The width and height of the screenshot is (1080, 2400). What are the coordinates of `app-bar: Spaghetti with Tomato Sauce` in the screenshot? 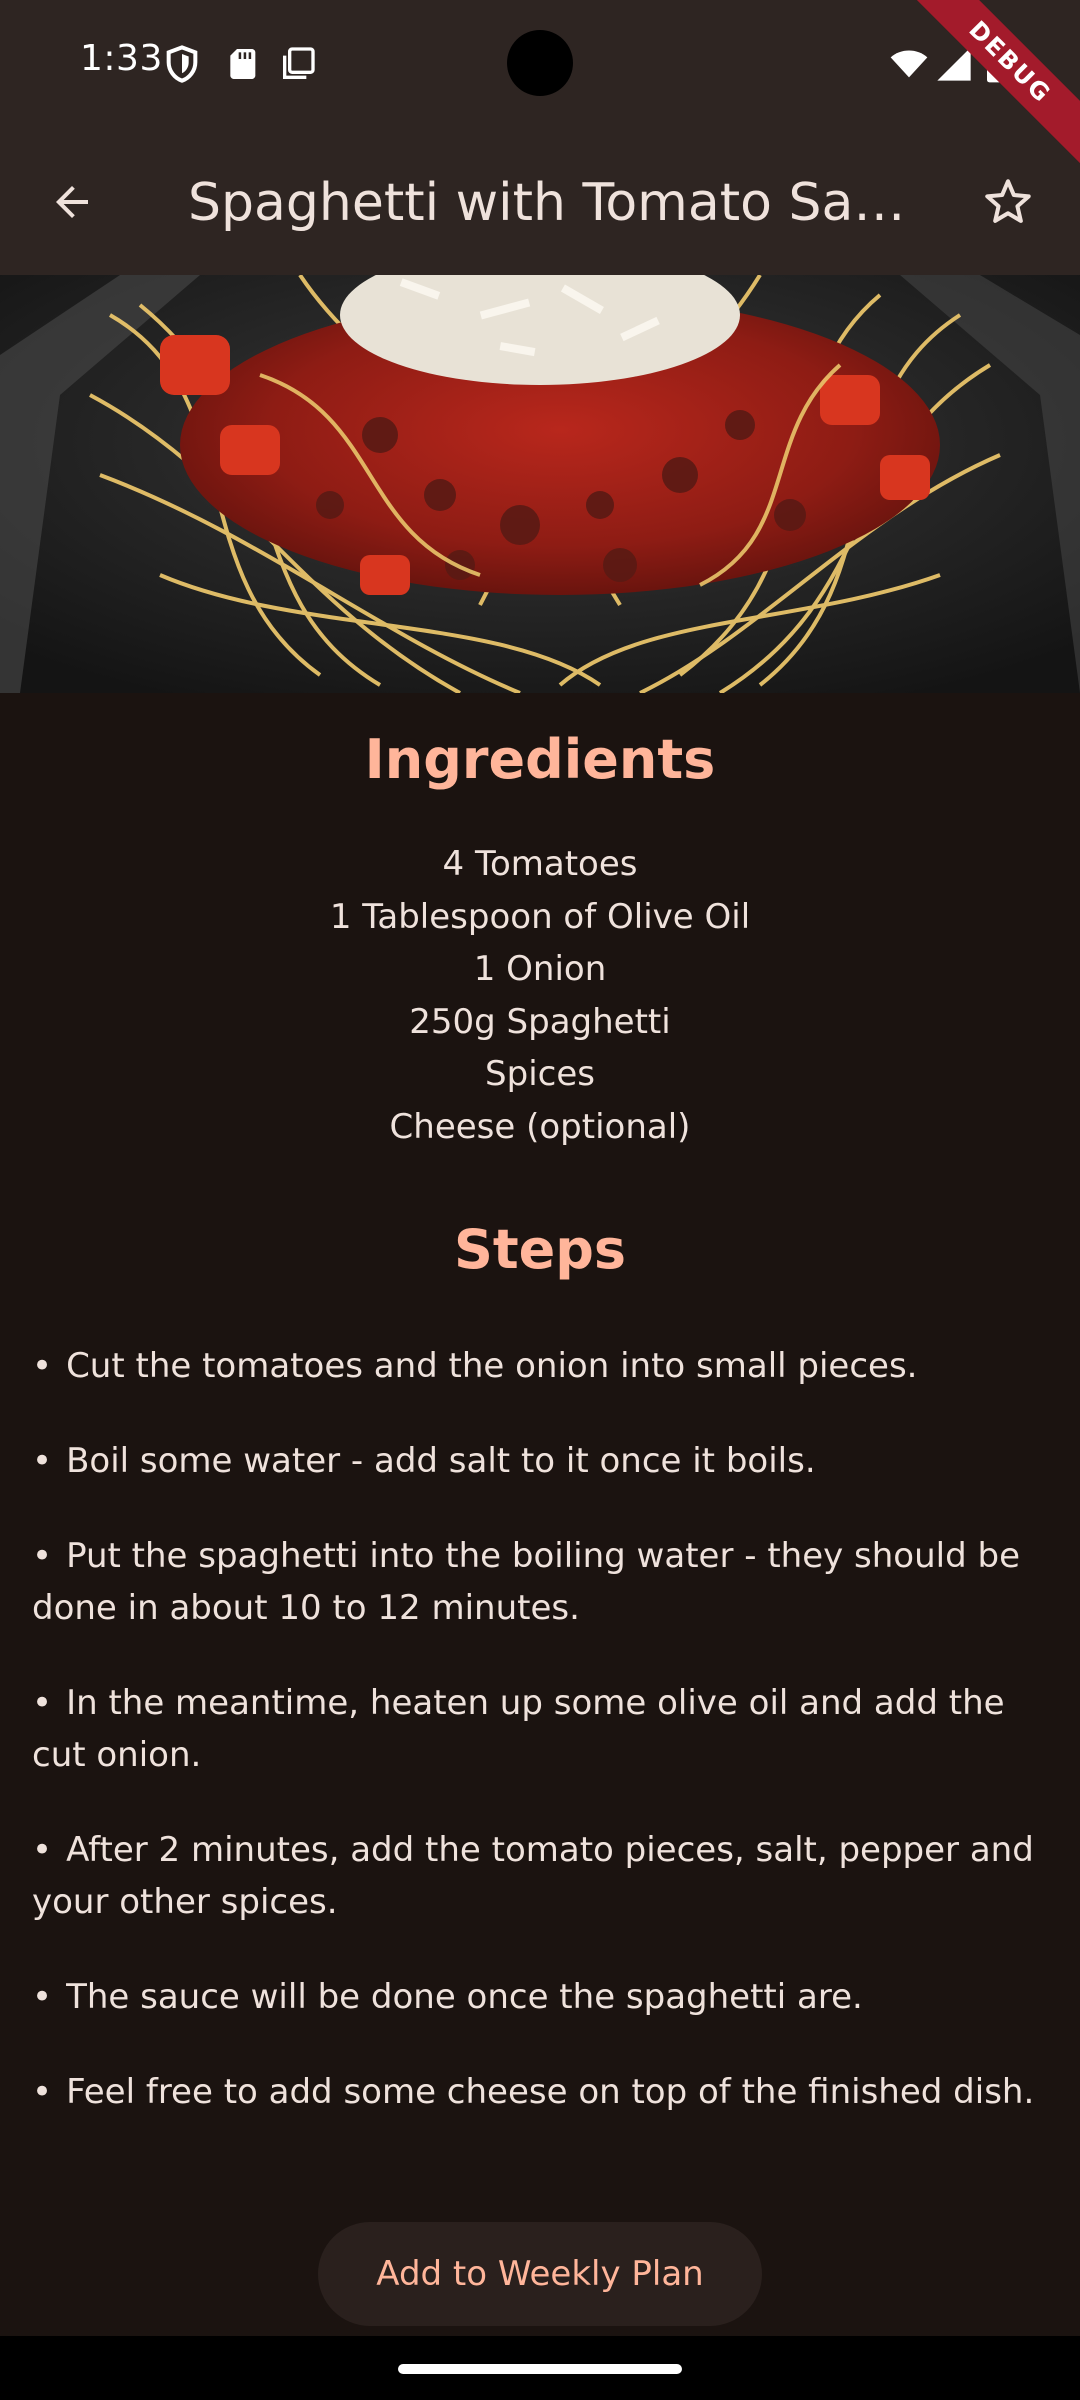 It's located at (540, 201).